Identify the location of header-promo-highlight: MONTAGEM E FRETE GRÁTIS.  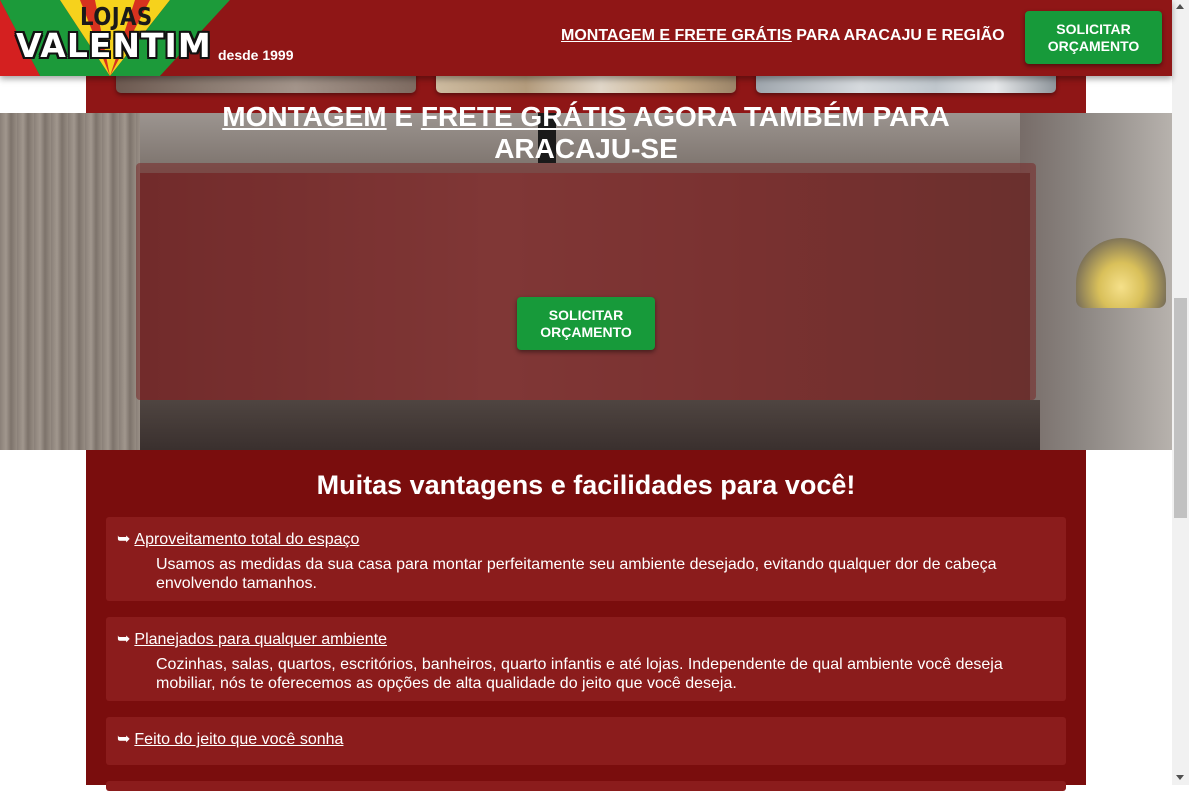
(676, 35).